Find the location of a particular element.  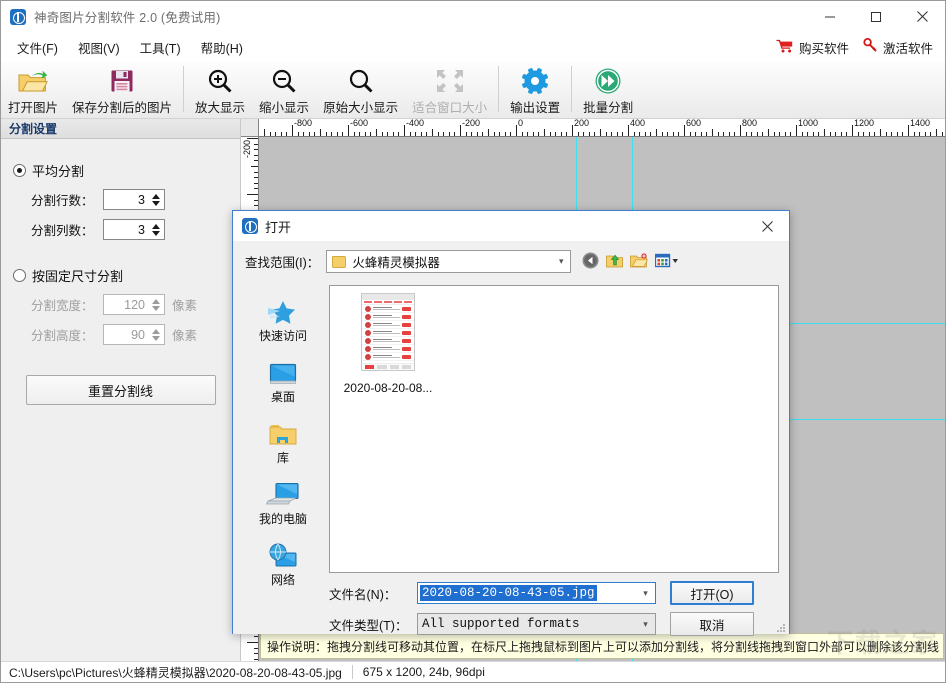

ruler-tick-label: 600 is located at coordinates (694, 123).